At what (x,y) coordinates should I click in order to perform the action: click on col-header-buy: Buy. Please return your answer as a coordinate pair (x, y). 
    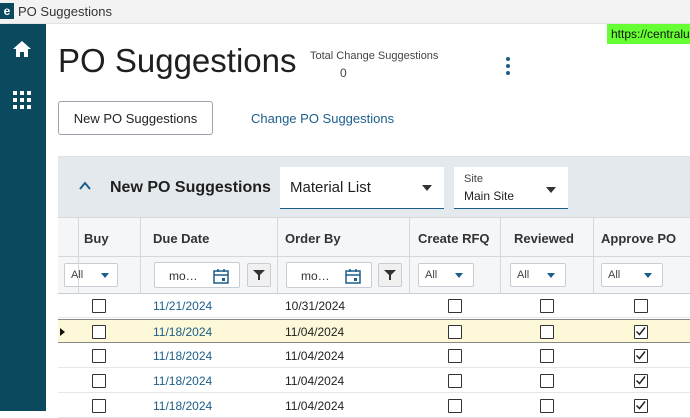
    Looking at the image, I should click on (96, 238).